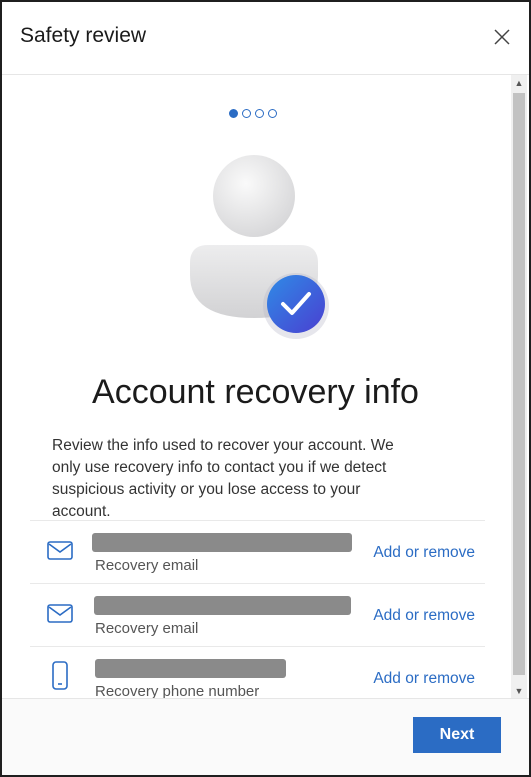 The width and height of the screenshot is (531, 777). I want to click on step-indicator, so click(253, 113).